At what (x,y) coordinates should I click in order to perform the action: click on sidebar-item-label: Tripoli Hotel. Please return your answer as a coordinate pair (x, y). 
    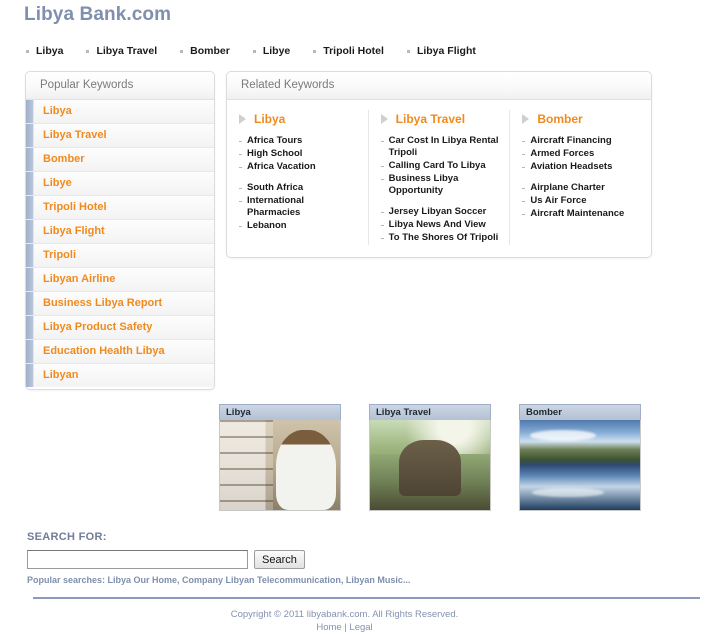
    Looking at the image, I should click on (75, 207).